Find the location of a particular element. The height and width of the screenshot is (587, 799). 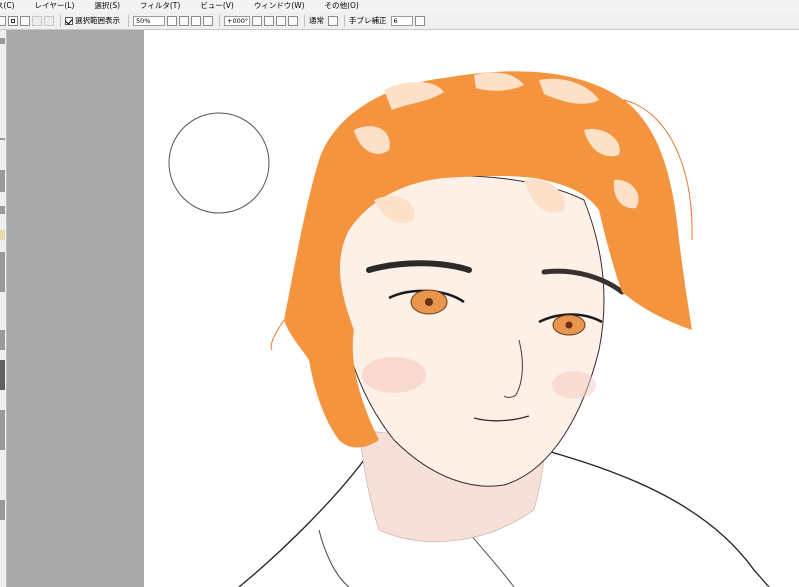

zoom-reset-icon is located at coordinates (208, 20).